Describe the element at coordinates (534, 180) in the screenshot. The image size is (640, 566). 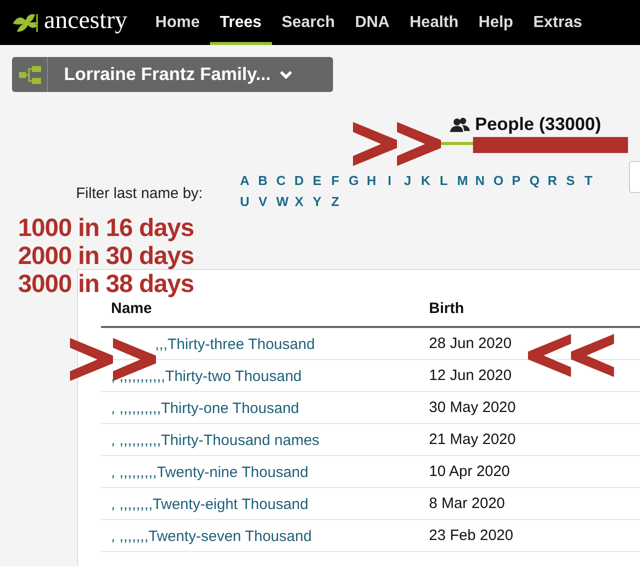
I see `letter-link: Q` at that location.